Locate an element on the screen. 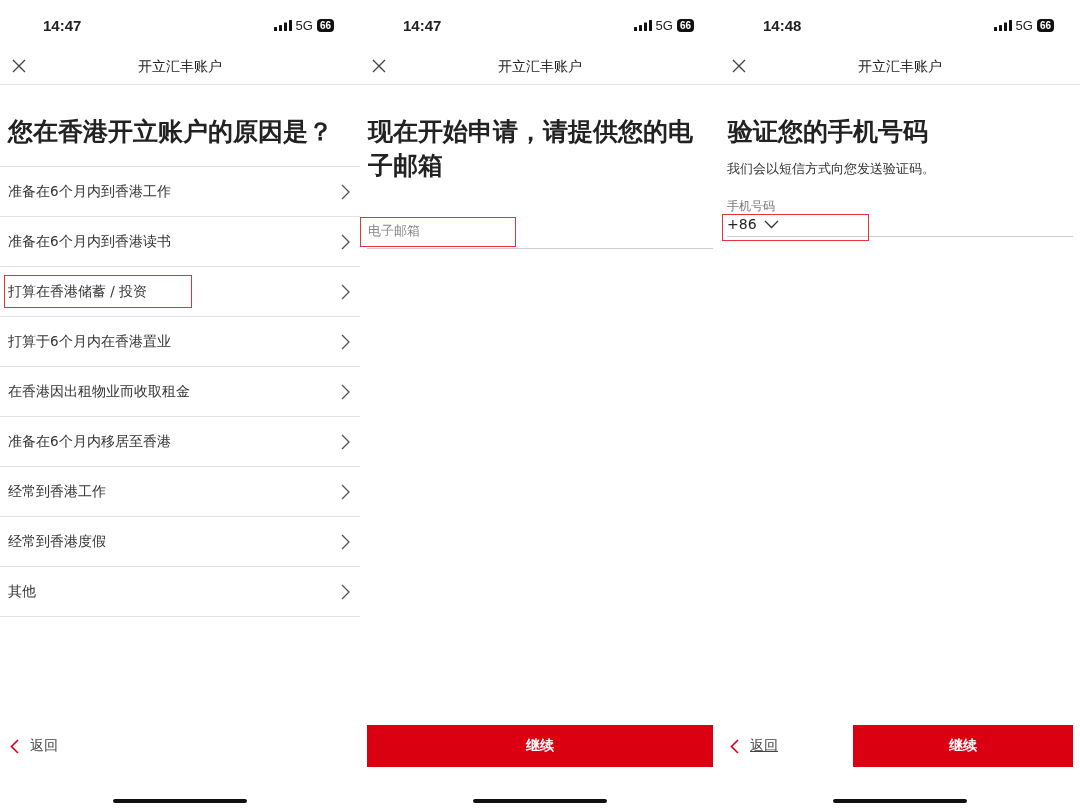 The height and width of the screenshot is (809, 1080). page-heading: 验证您的手机号码 is located at coordinates (827, 132).